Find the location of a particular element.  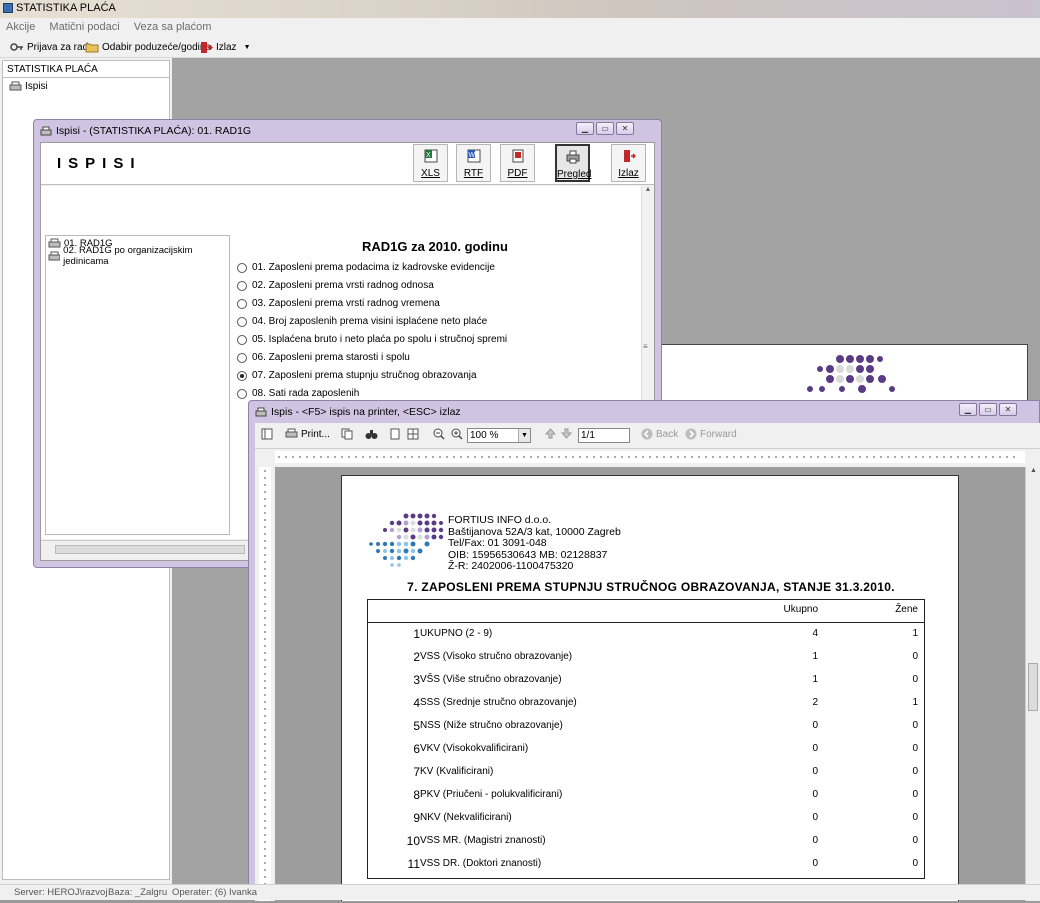

key-icon is located at coordinates (16, 47).